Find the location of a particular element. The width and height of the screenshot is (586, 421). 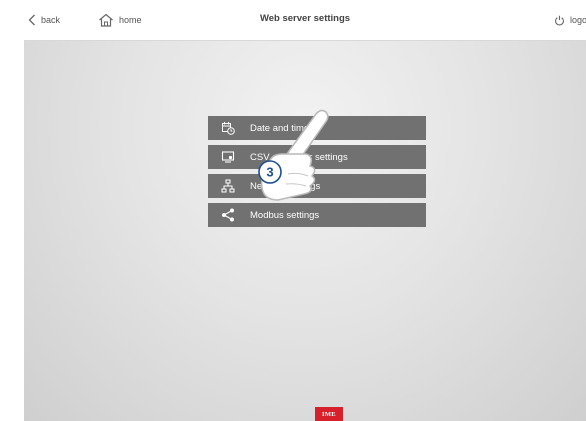

menu-item-modbus-settings: Modbus settings is located at coordinates (317, 215).